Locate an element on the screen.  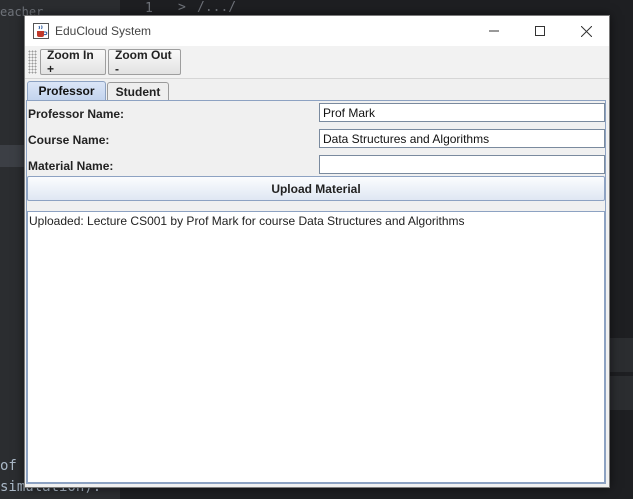
tab-professor: Professor is located at coordinates (66, 90).